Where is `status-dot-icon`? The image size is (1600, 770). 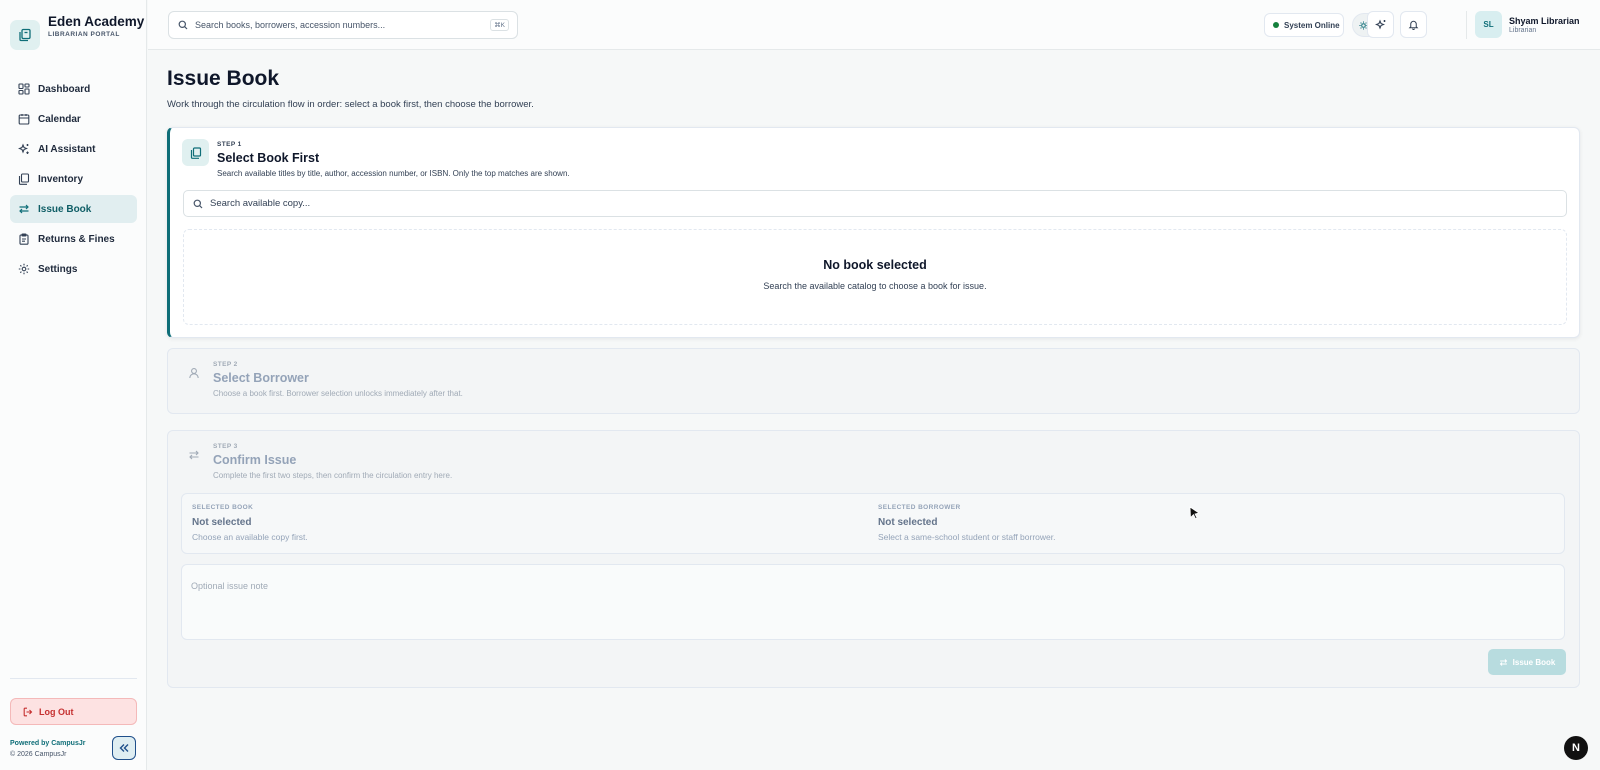
status-dot-icon is located at coordinates (1276, 25).